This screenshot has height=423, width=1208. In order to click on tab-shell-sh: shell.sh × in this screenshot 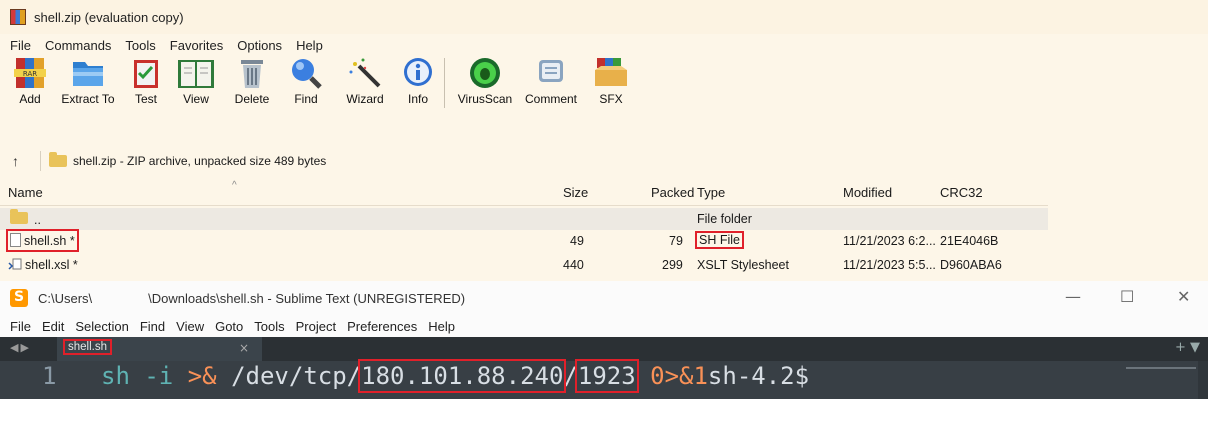, I will do `click(159, 349)`.